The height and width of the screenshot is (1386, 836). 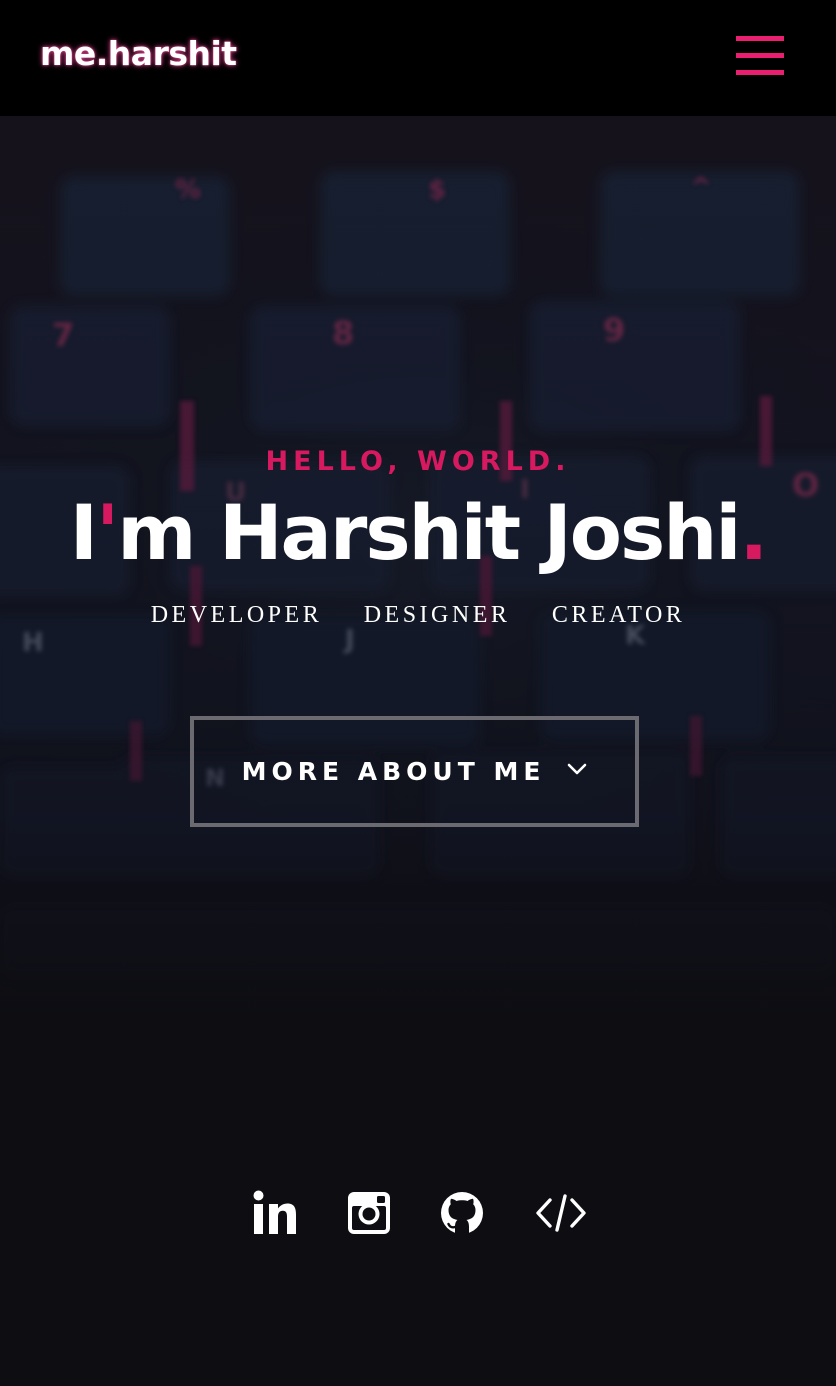 I want to click on role-creator: CREATOR, so click(x=618, y=615).